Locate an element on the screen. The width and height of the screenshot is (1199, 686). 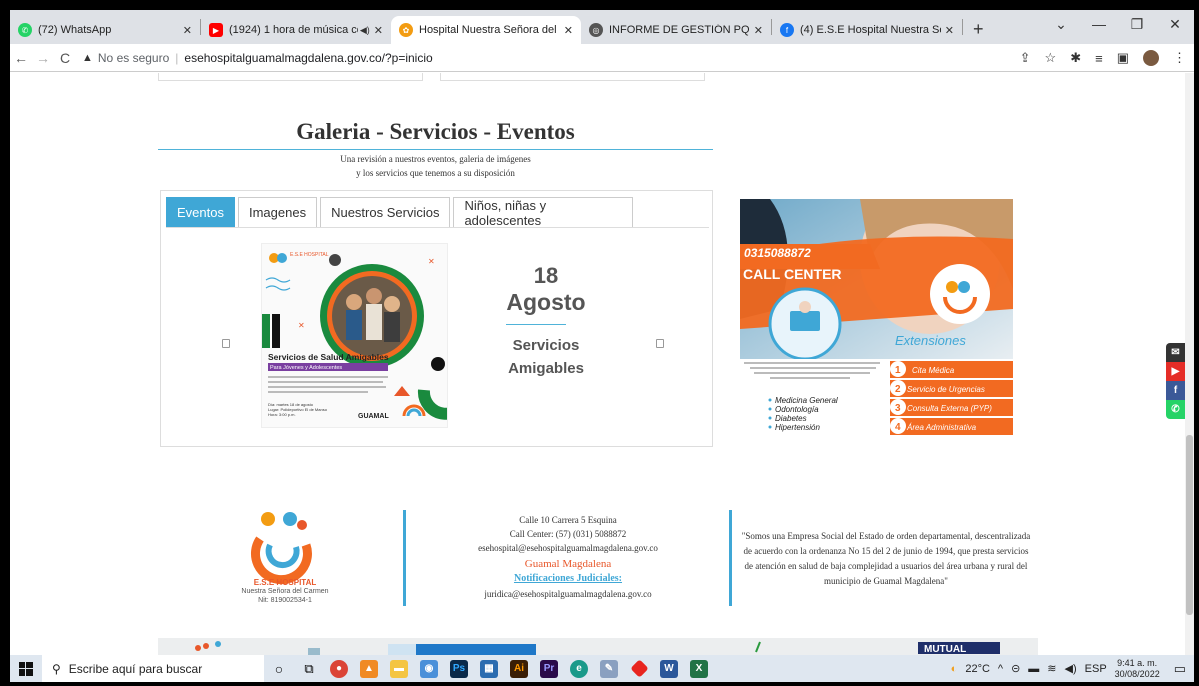
hospital-icon: ✿ is located at coordinates (406, 30).